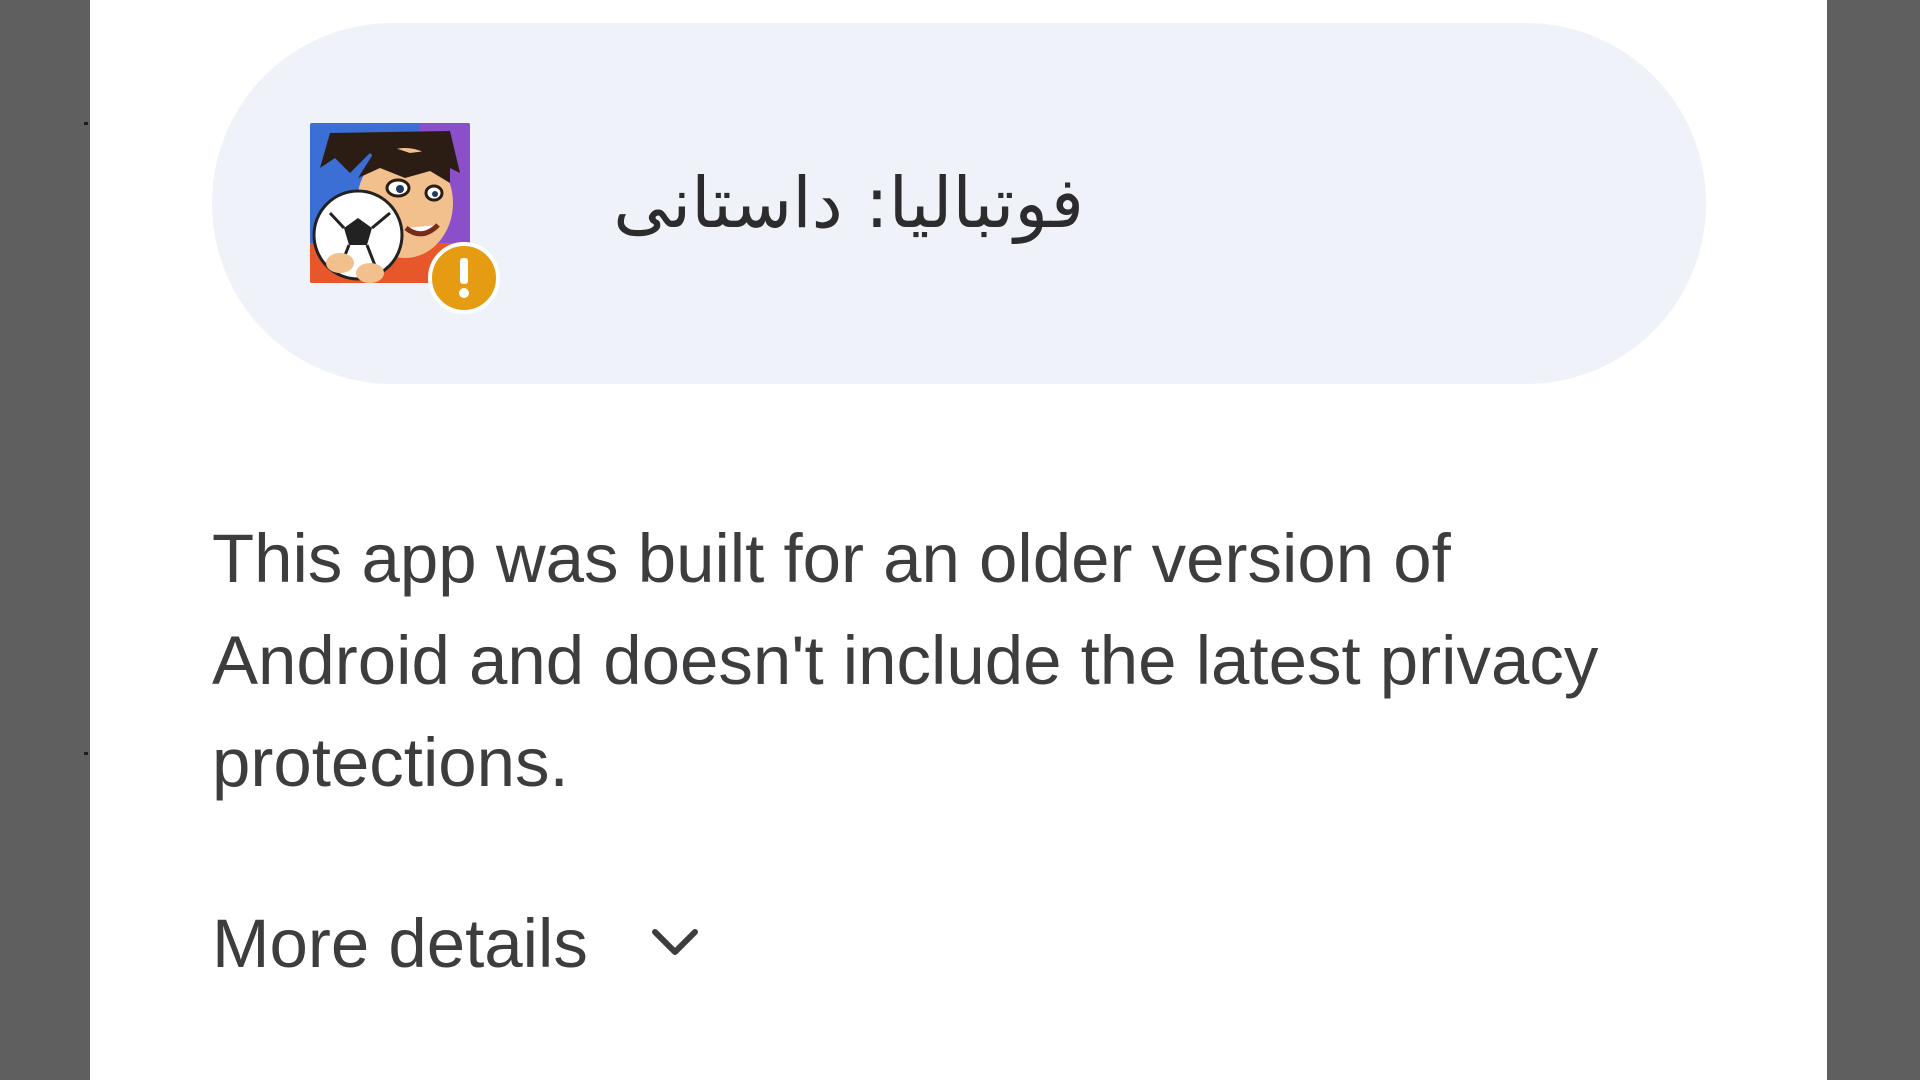 The width and height of the screenshot is (1920, 1080). I want to click on app-name: فوتبالیا: داستانی, so click(848, 203).